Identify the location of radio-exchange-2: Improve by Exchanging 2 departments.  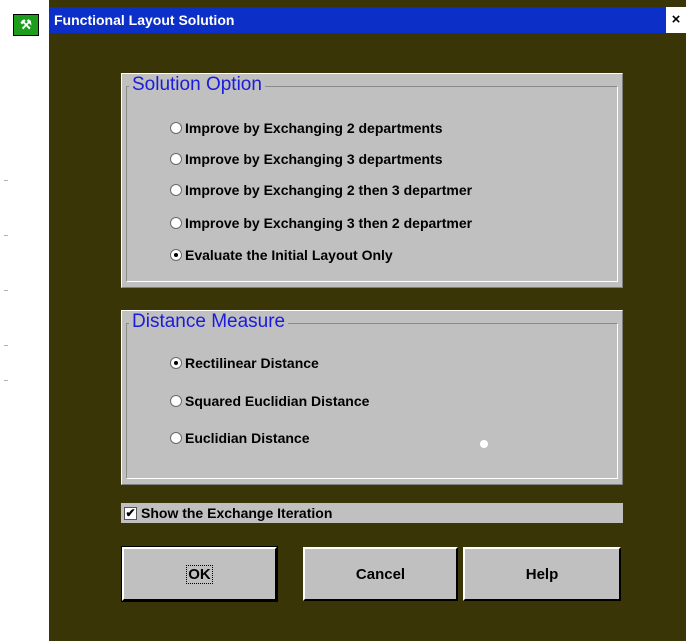
(306, 128).